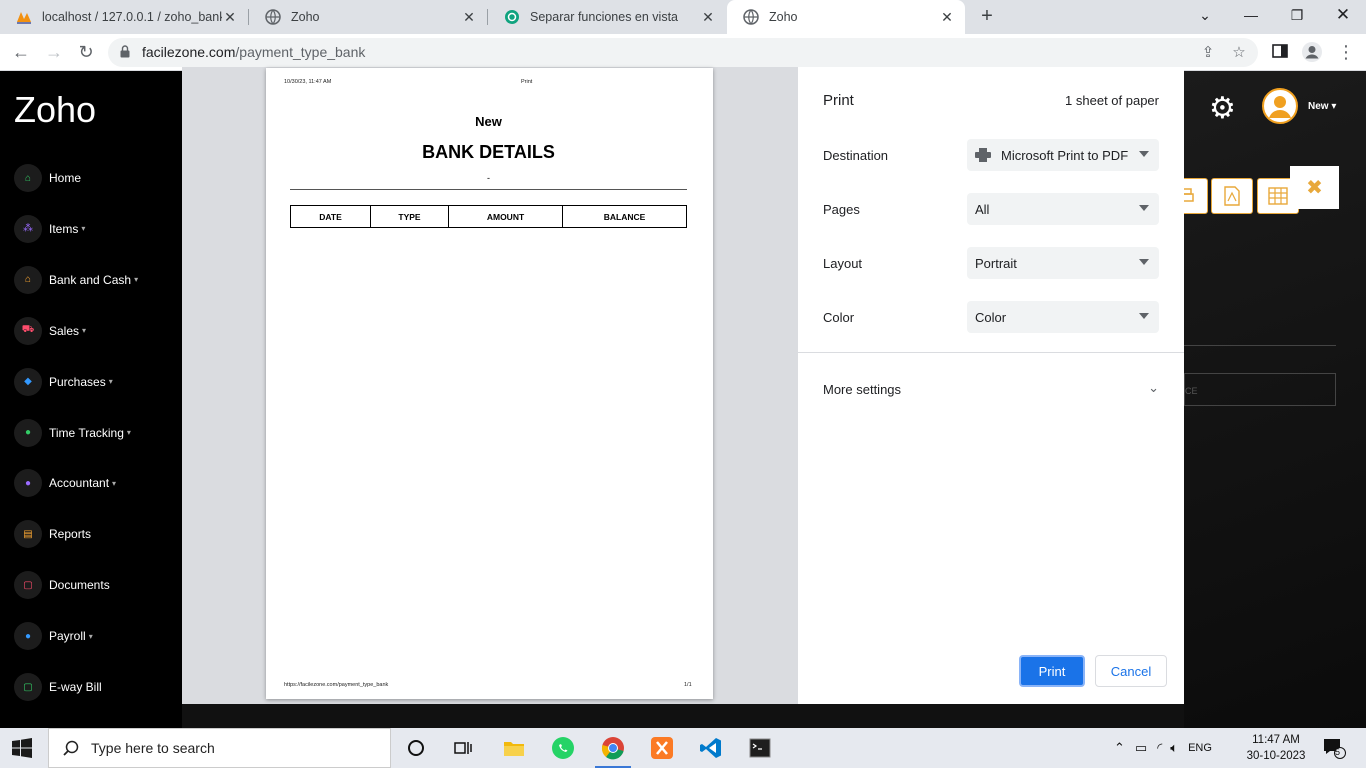 The image size is (1366, 768). I want to click on address-bar: facilezone.com/payment_type_bank ⇪ ☆, so click(683, 52).